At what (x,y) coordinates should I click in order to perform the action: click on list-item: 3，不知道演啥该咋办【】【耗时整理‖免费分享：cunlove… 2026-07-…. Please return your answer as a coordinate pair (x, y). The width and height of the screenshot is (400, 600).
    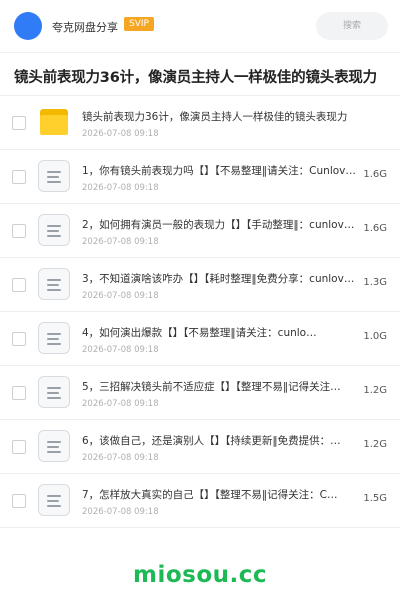
    Looking at the image, I should click on (200, 285).